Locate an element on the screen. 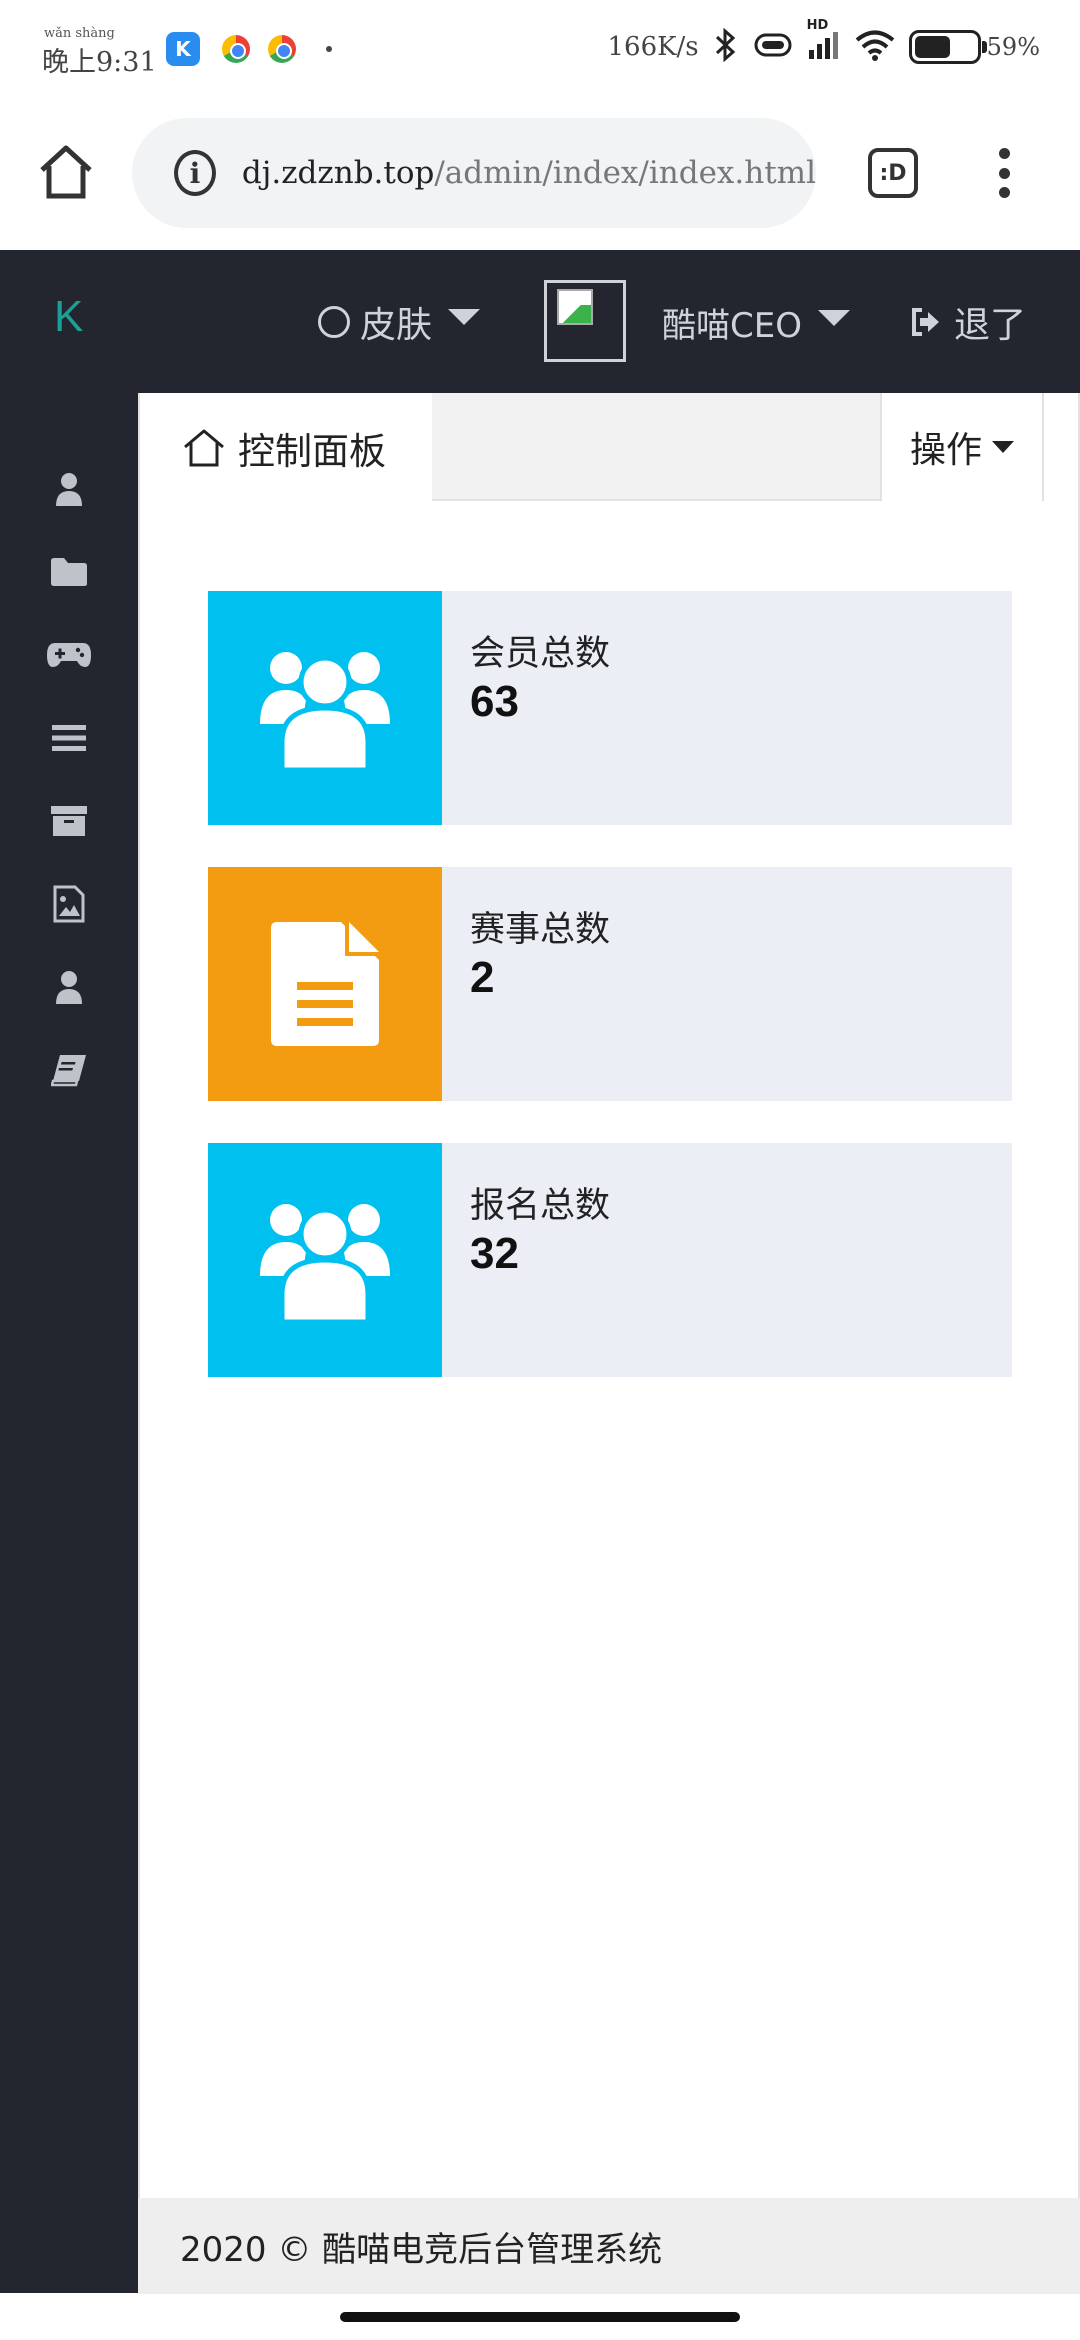 This screenshot has height=2340, width=1080. tab-switcher-button: :D is located at coordinates (893, 173).